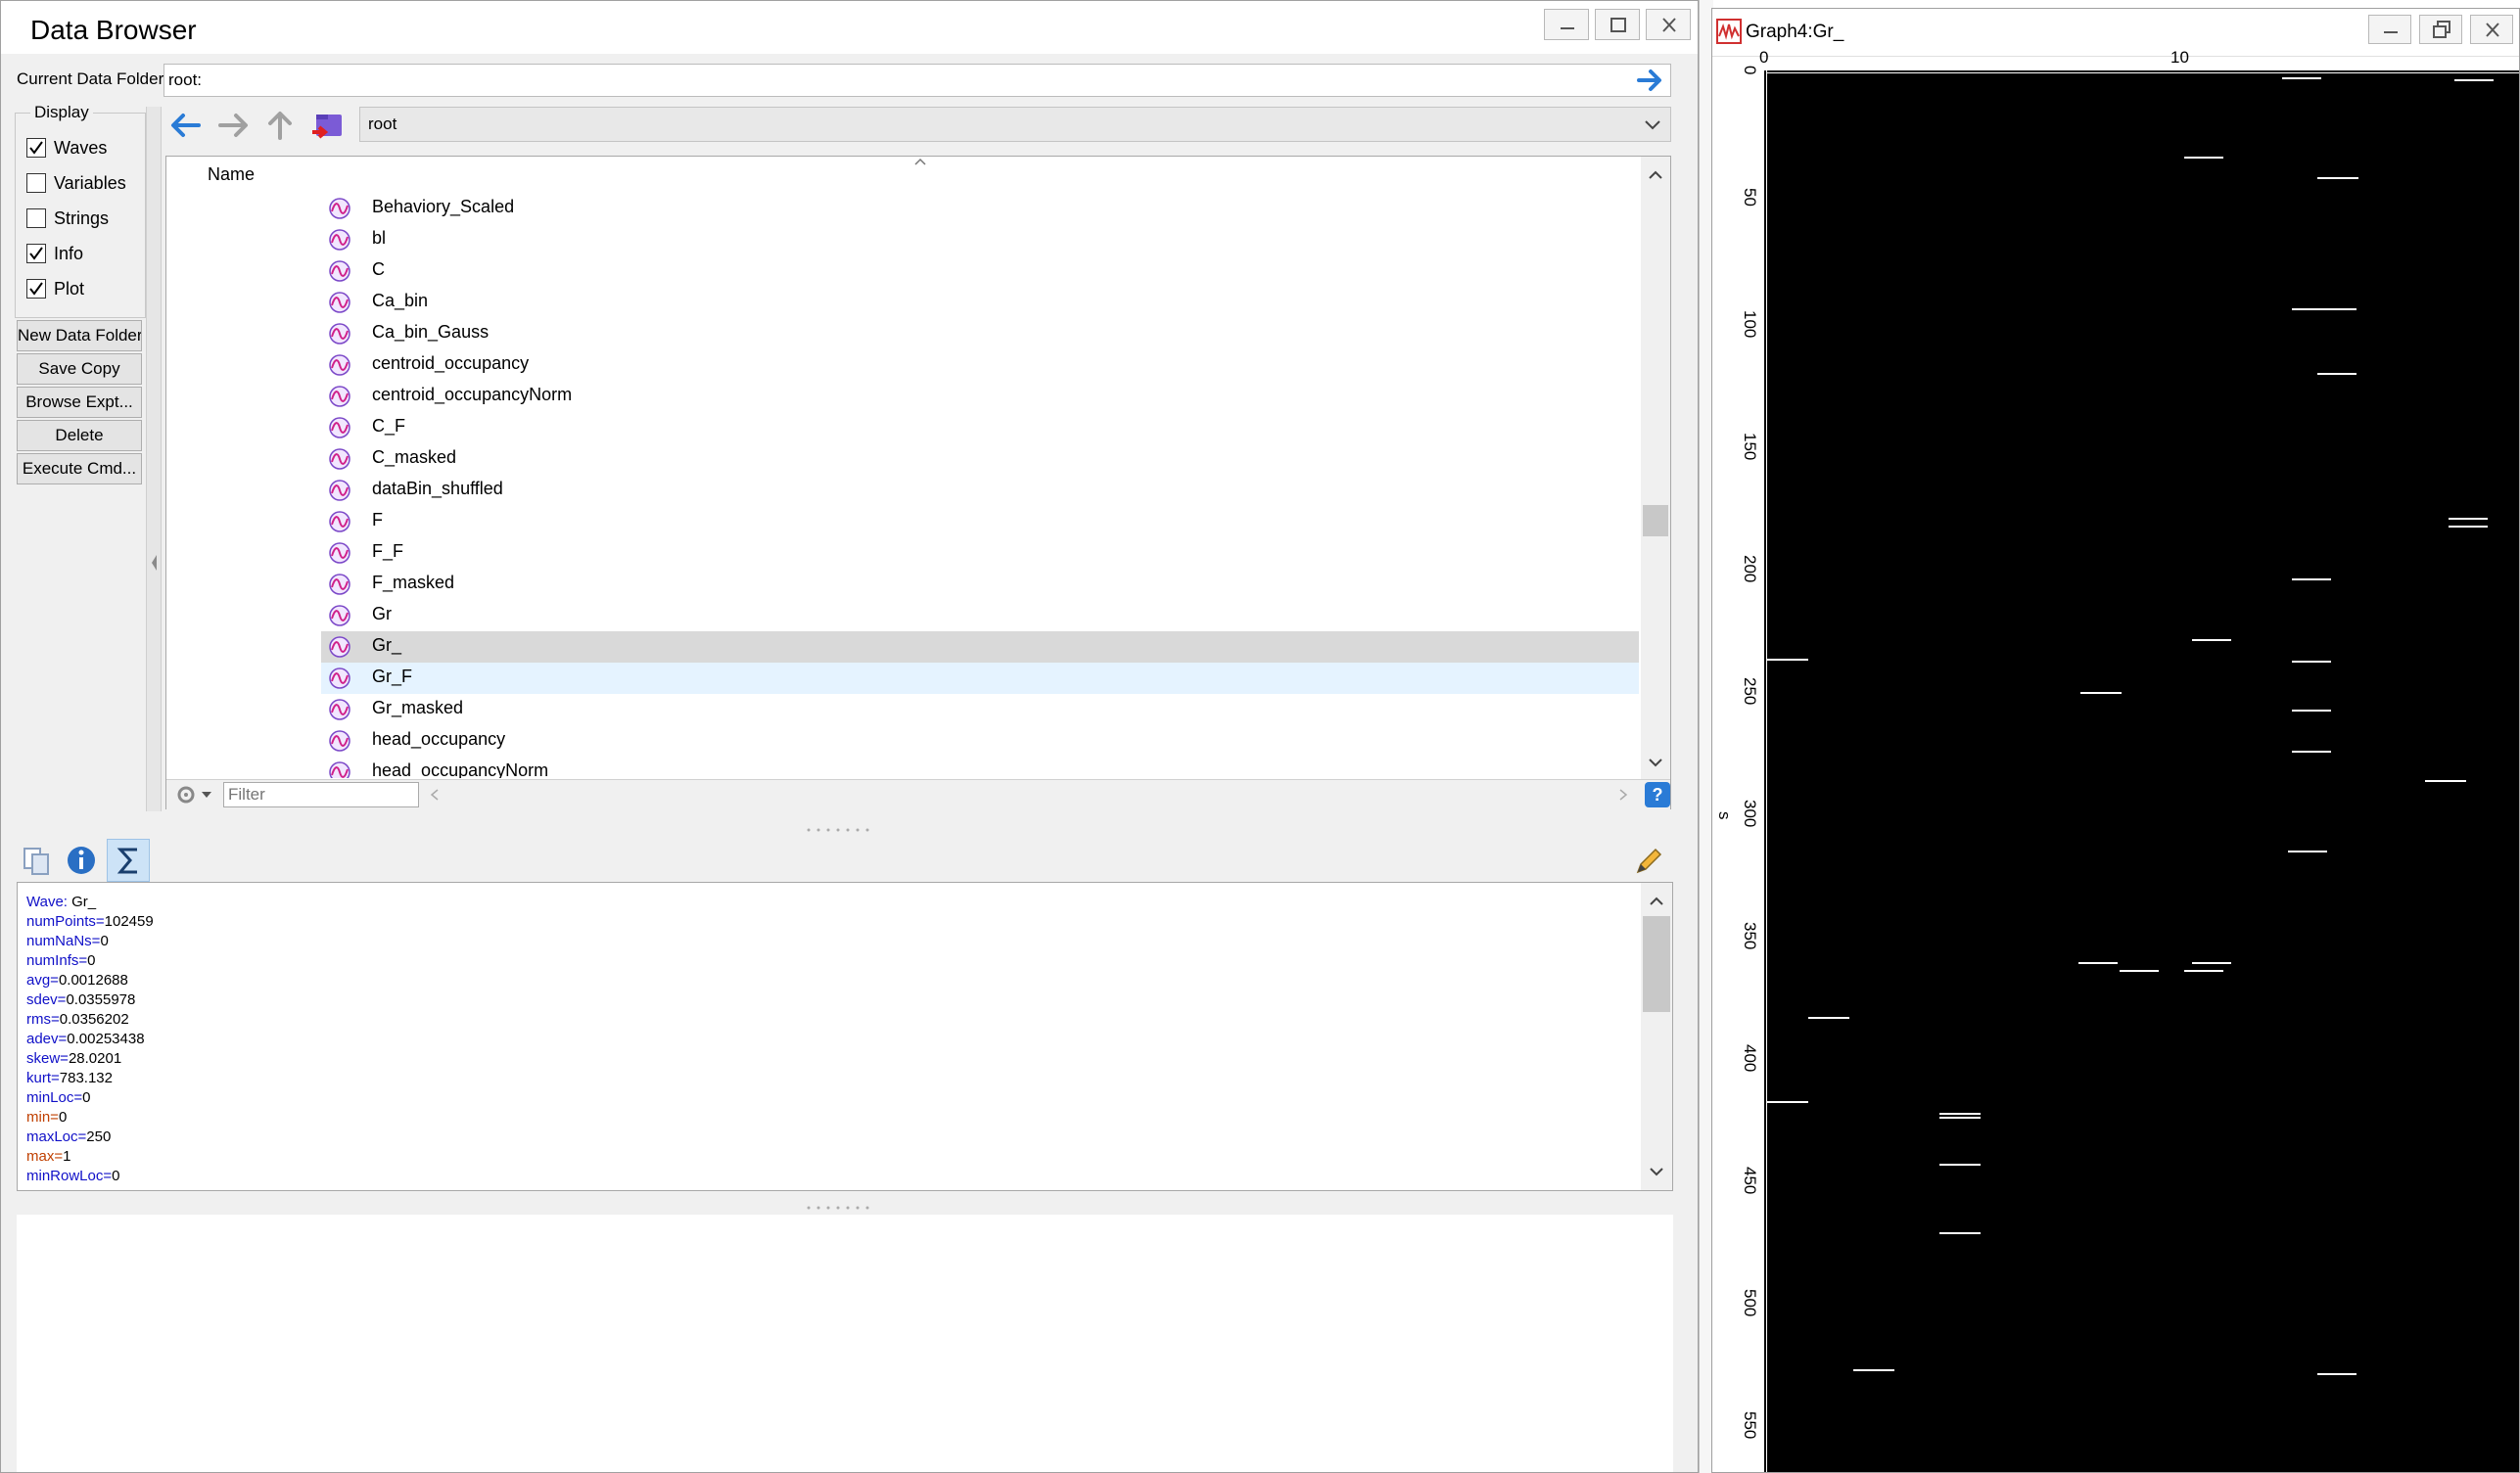 This screenshot has height=1473, width=2520. I want to click on wave-list-item: Gr_, so click(980, 647).